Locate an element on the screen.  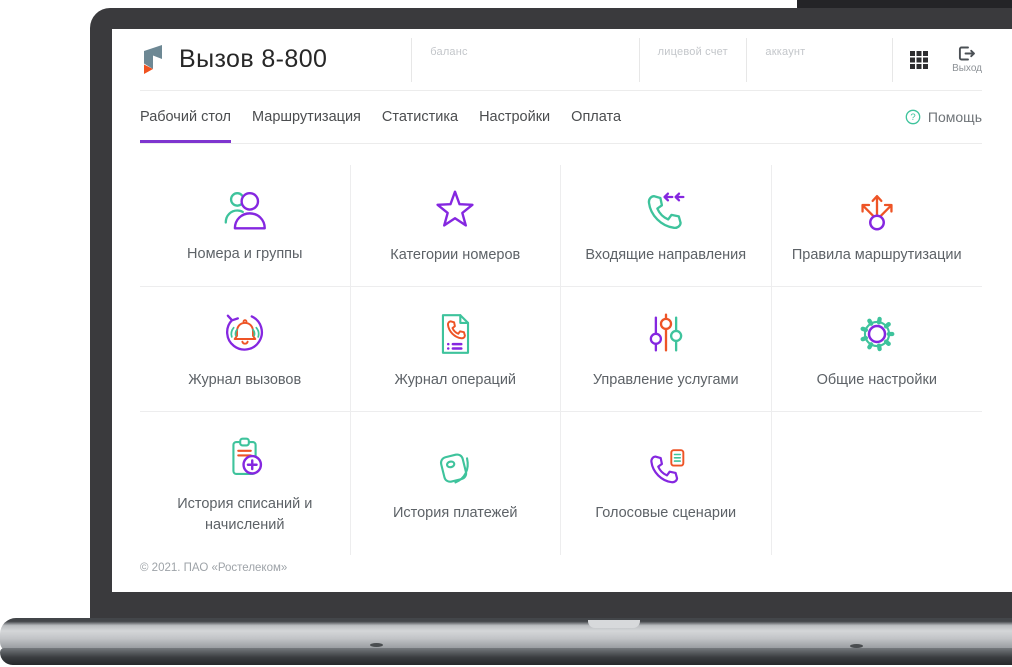
account-field: аккаунт is located at coordinates (819, 59).